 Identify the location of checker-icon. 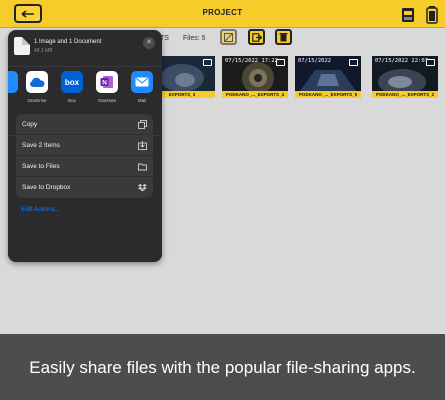
(228, 37).